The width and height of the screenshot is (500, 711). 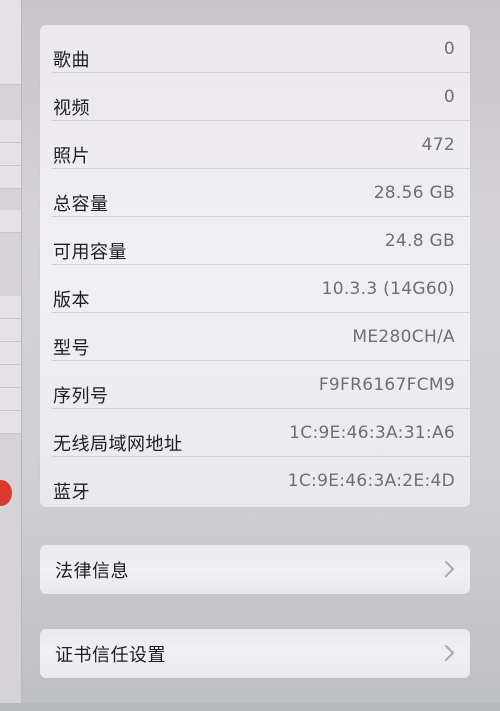 I want to click on row-label: 视频, so click(x=71, y=108).